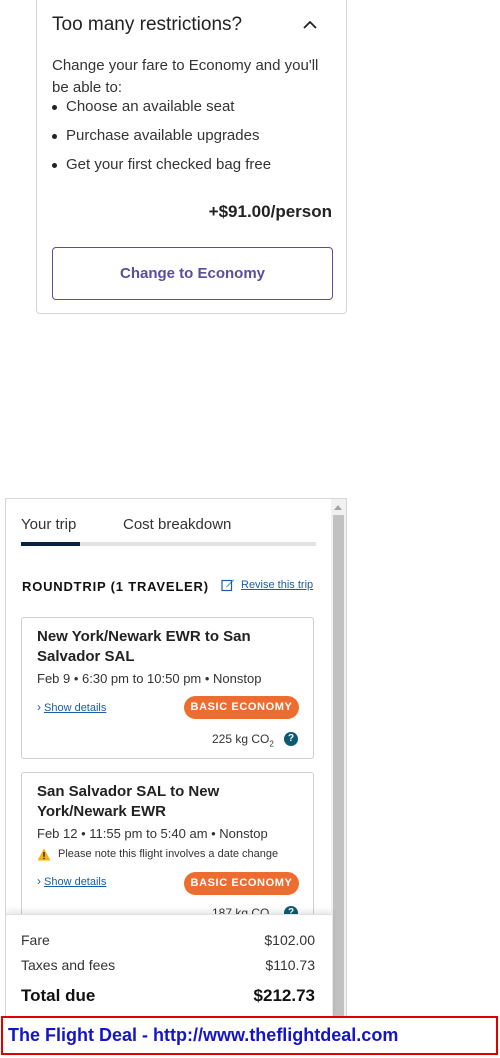 This screenshot has width=500, height=1058. What do you see at coordinates (115, 586) in the screenshot?
I see `trip-heading: ROUNDTRIP (1 TRAVELER)` at bounding box center [115, 586].